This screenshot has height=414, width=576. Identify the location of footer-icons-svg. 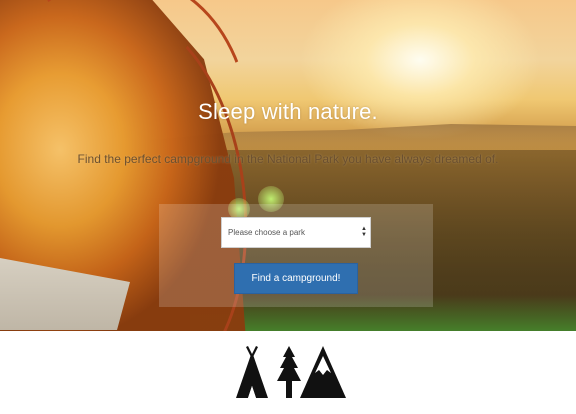
(291, 372).